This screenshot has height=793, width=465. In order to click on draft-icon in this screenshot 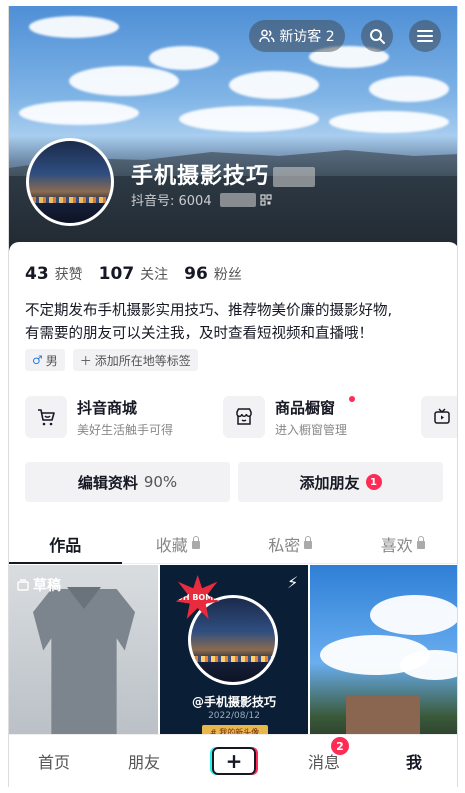, I will do `click(23, 585)`.